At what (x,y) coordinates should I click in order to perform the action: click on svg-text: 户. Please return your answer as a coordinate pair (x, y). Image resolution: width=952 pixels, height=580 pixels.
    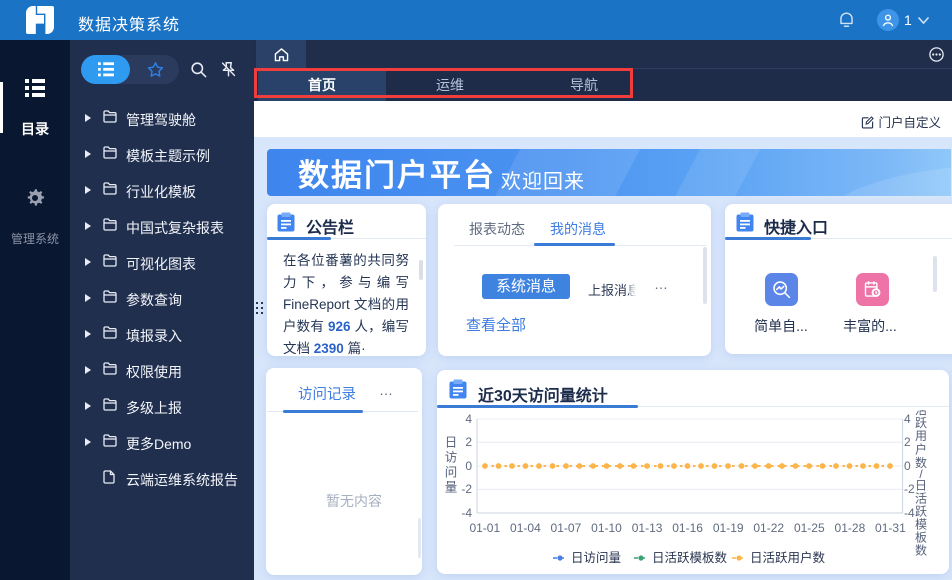
    Looking at the image, I should click on (921, 449).